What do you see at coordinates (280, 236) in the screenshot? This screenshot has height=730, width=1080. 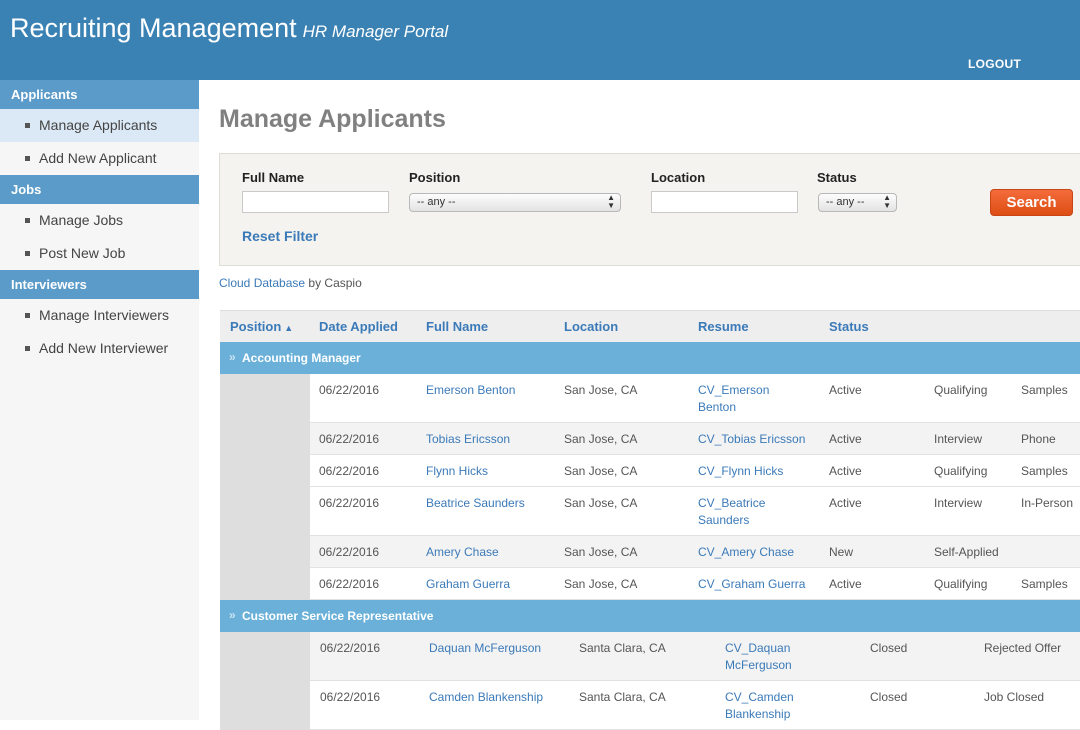 I see `reset-filter-link: Reset Filter` at bounding box center [280, 236].